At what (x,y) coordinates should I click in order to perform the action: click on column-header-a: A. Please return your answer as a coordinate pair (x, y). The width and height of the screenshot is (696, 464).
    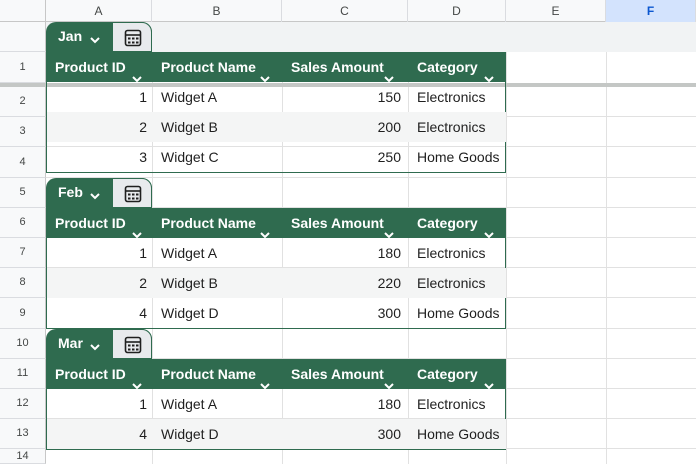
    Looking at the image, I should click on (99, 11).